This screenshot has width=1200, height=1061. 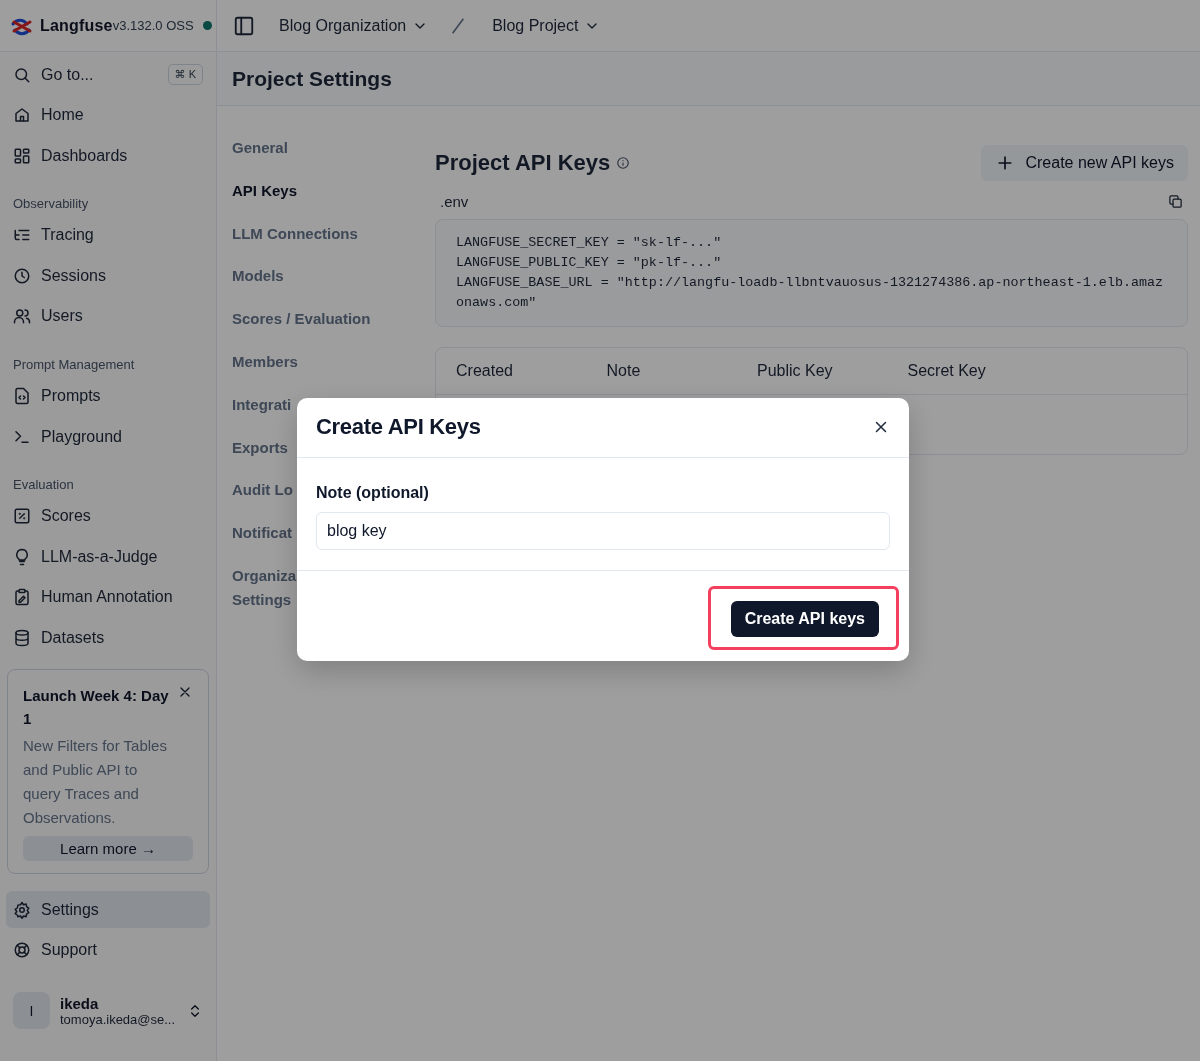 I want to click on shortcut-badge: ⌘ K, so click(x=185, y=74).